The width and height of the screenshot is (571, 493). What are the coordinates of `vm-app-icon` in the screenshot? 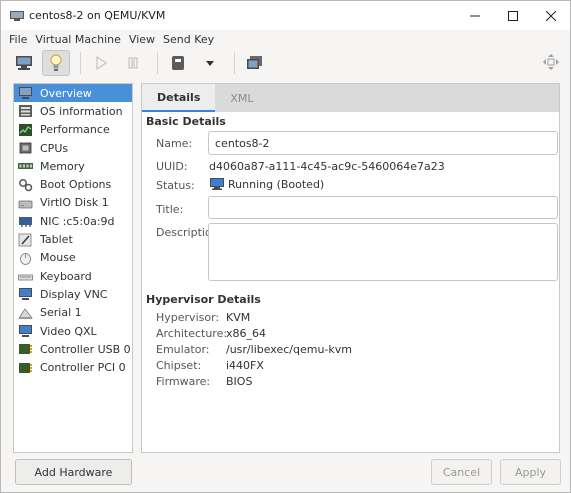 It's located at (17, 15).